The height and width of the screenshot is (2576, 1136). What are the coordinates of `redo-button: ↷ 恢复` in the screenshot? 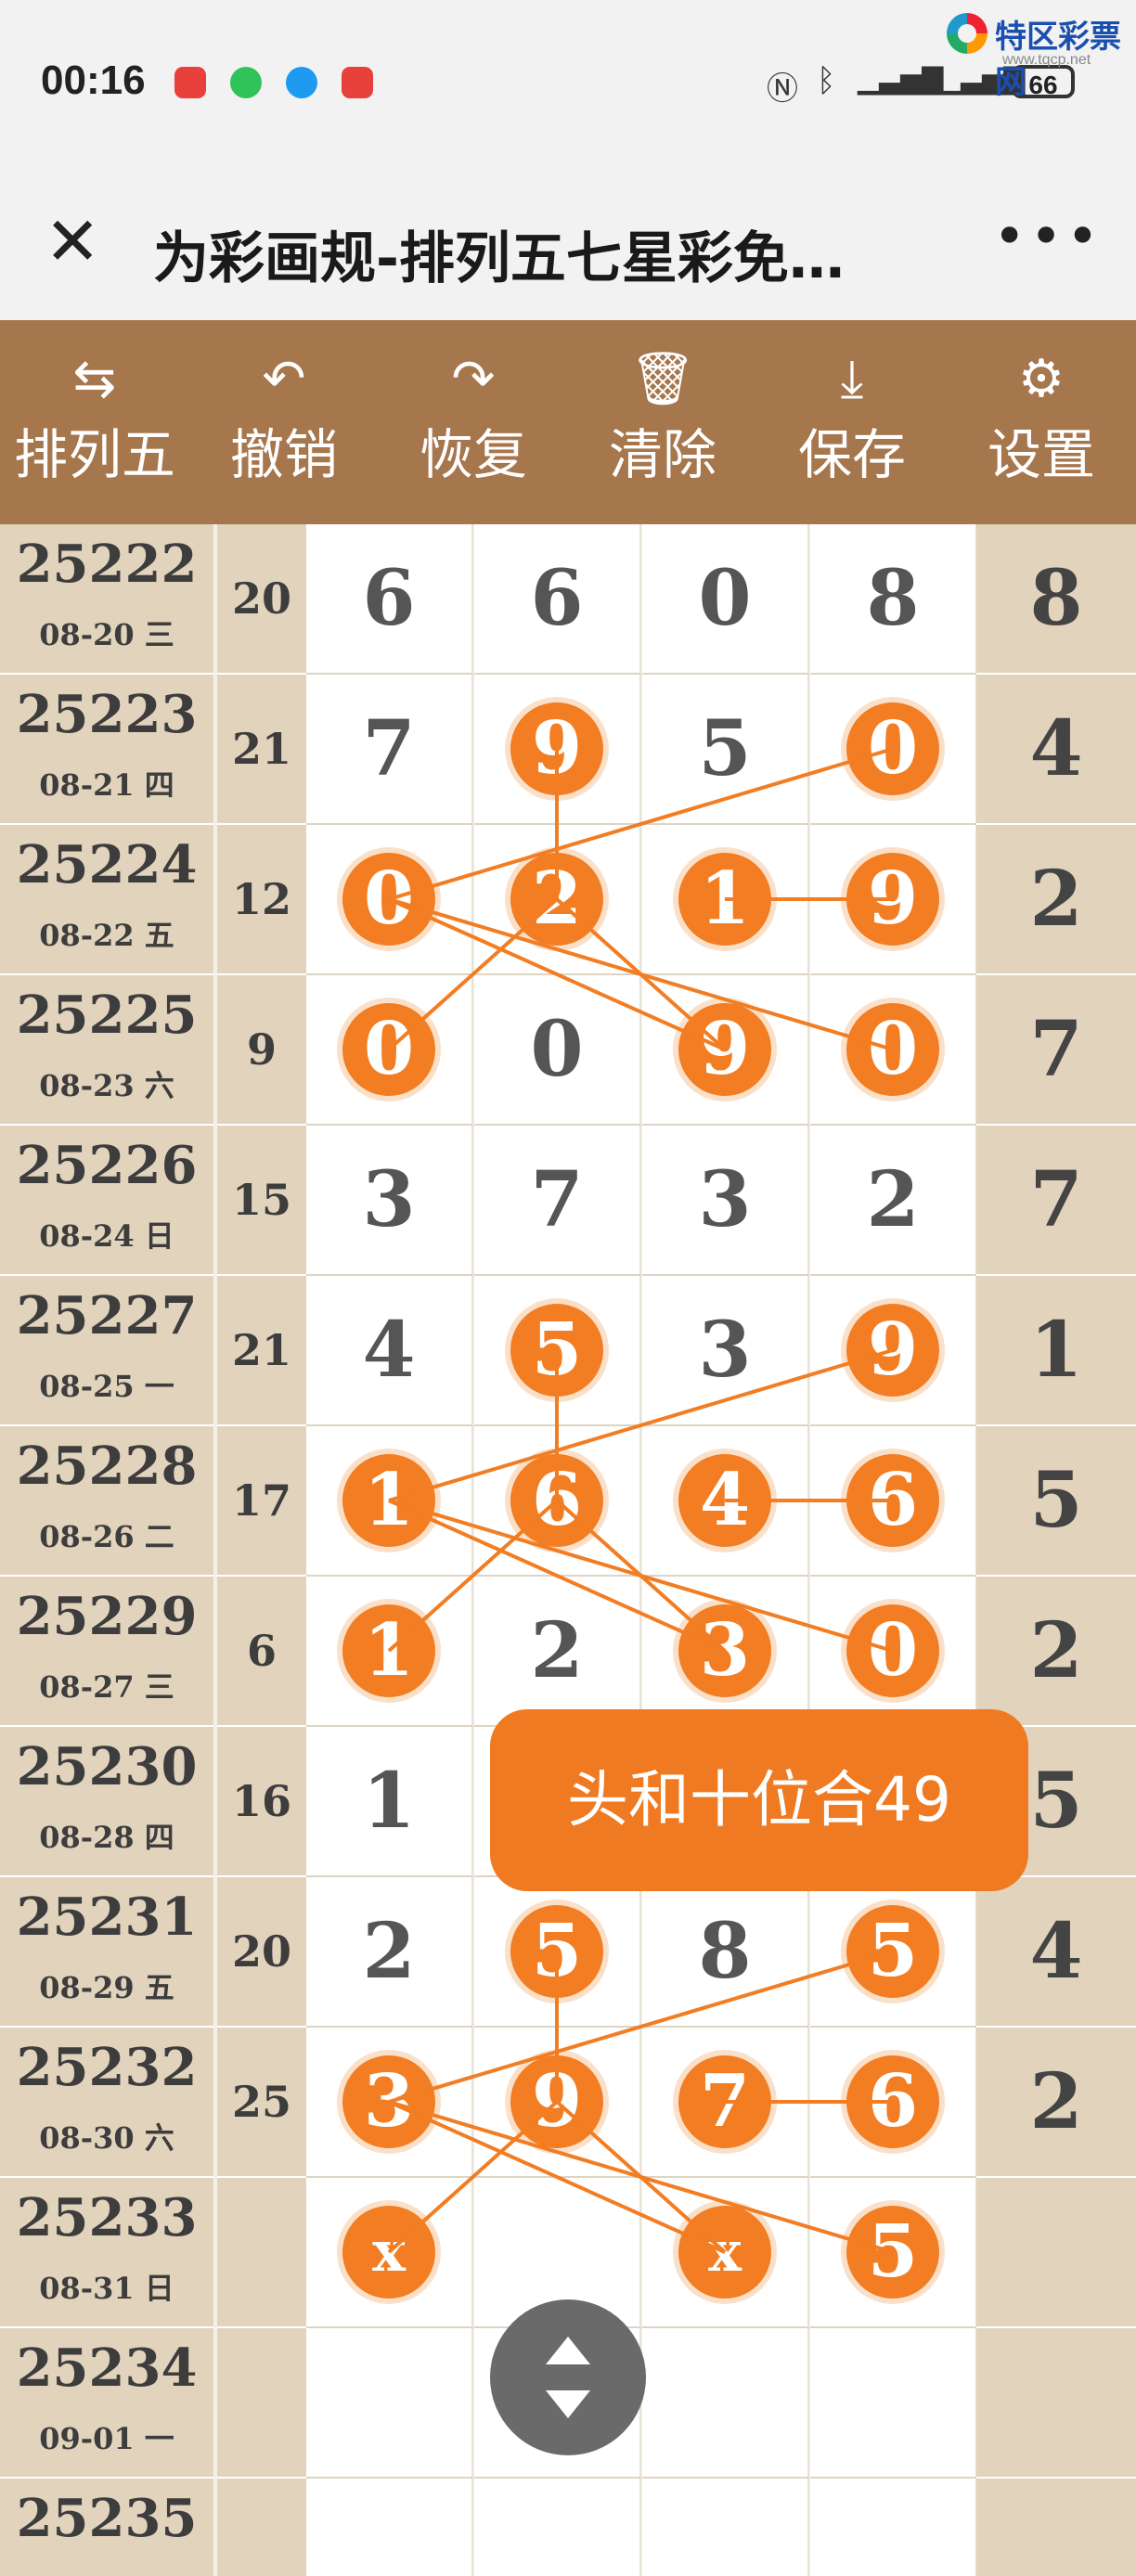 It's located at (473, 422).